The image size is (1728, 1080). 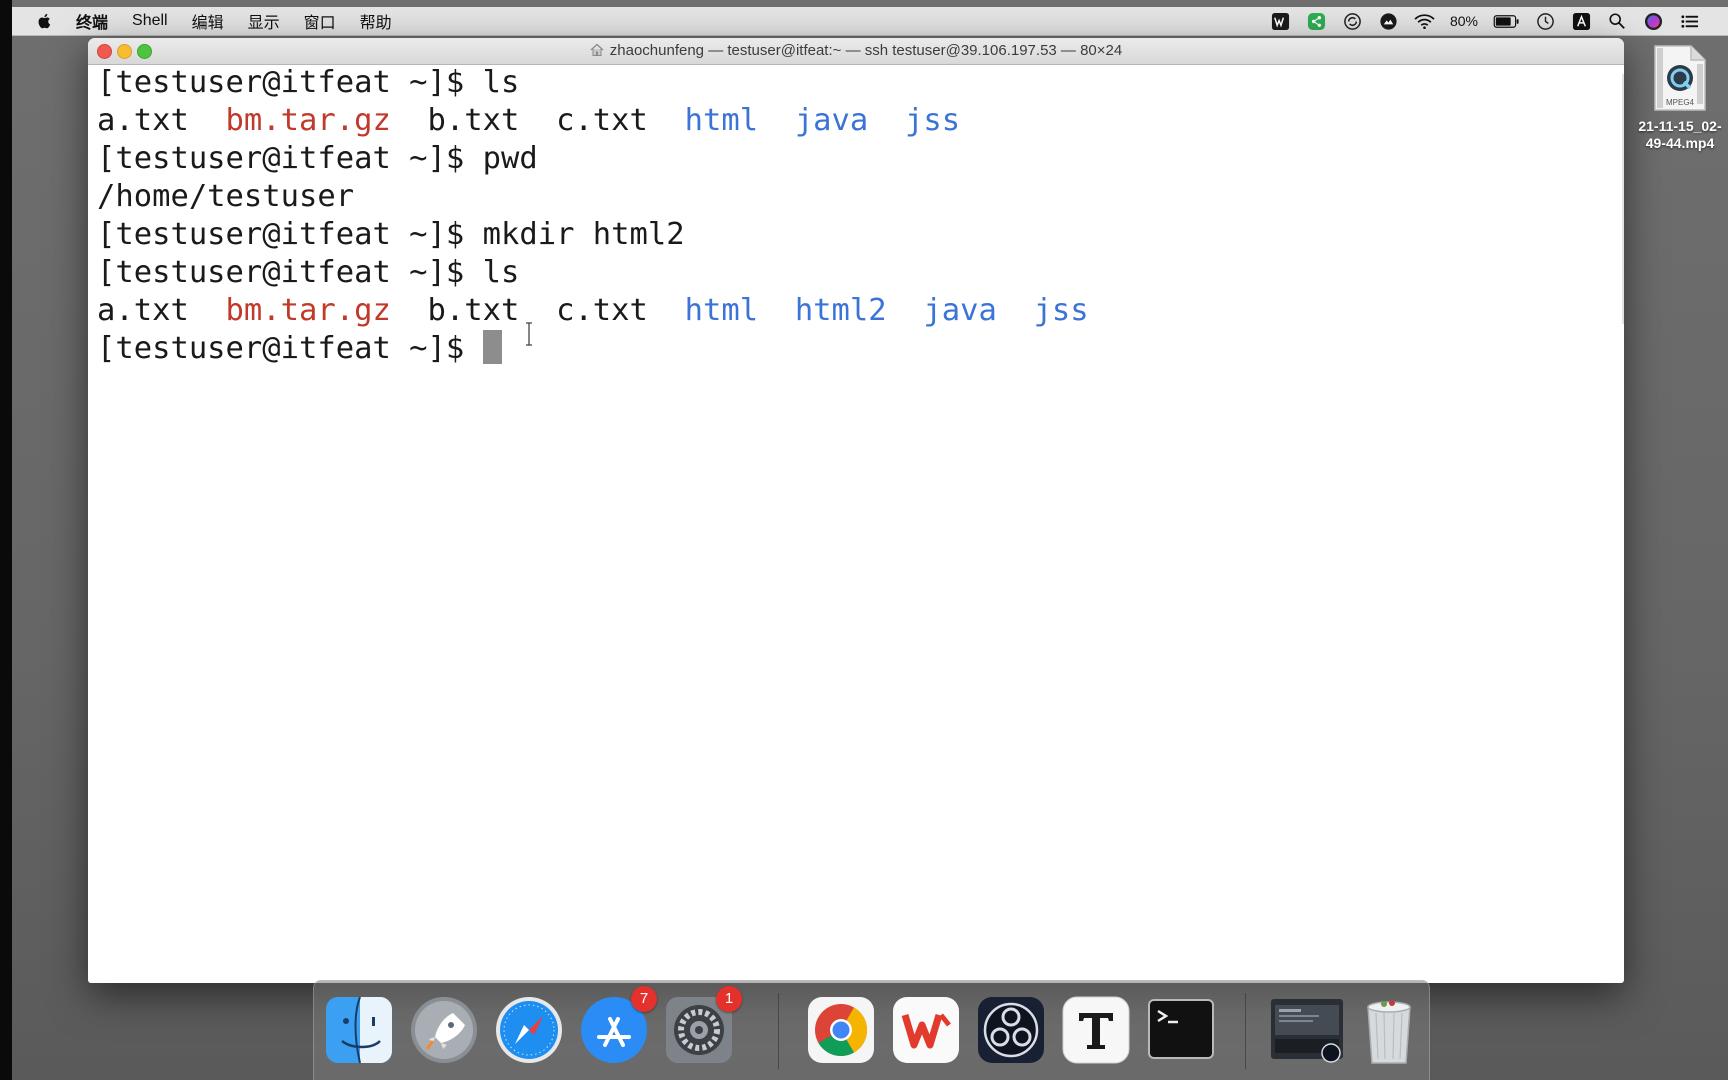 I want to click on mpeg4-file-icon: MPEG4, so click(x=1680, y=78).